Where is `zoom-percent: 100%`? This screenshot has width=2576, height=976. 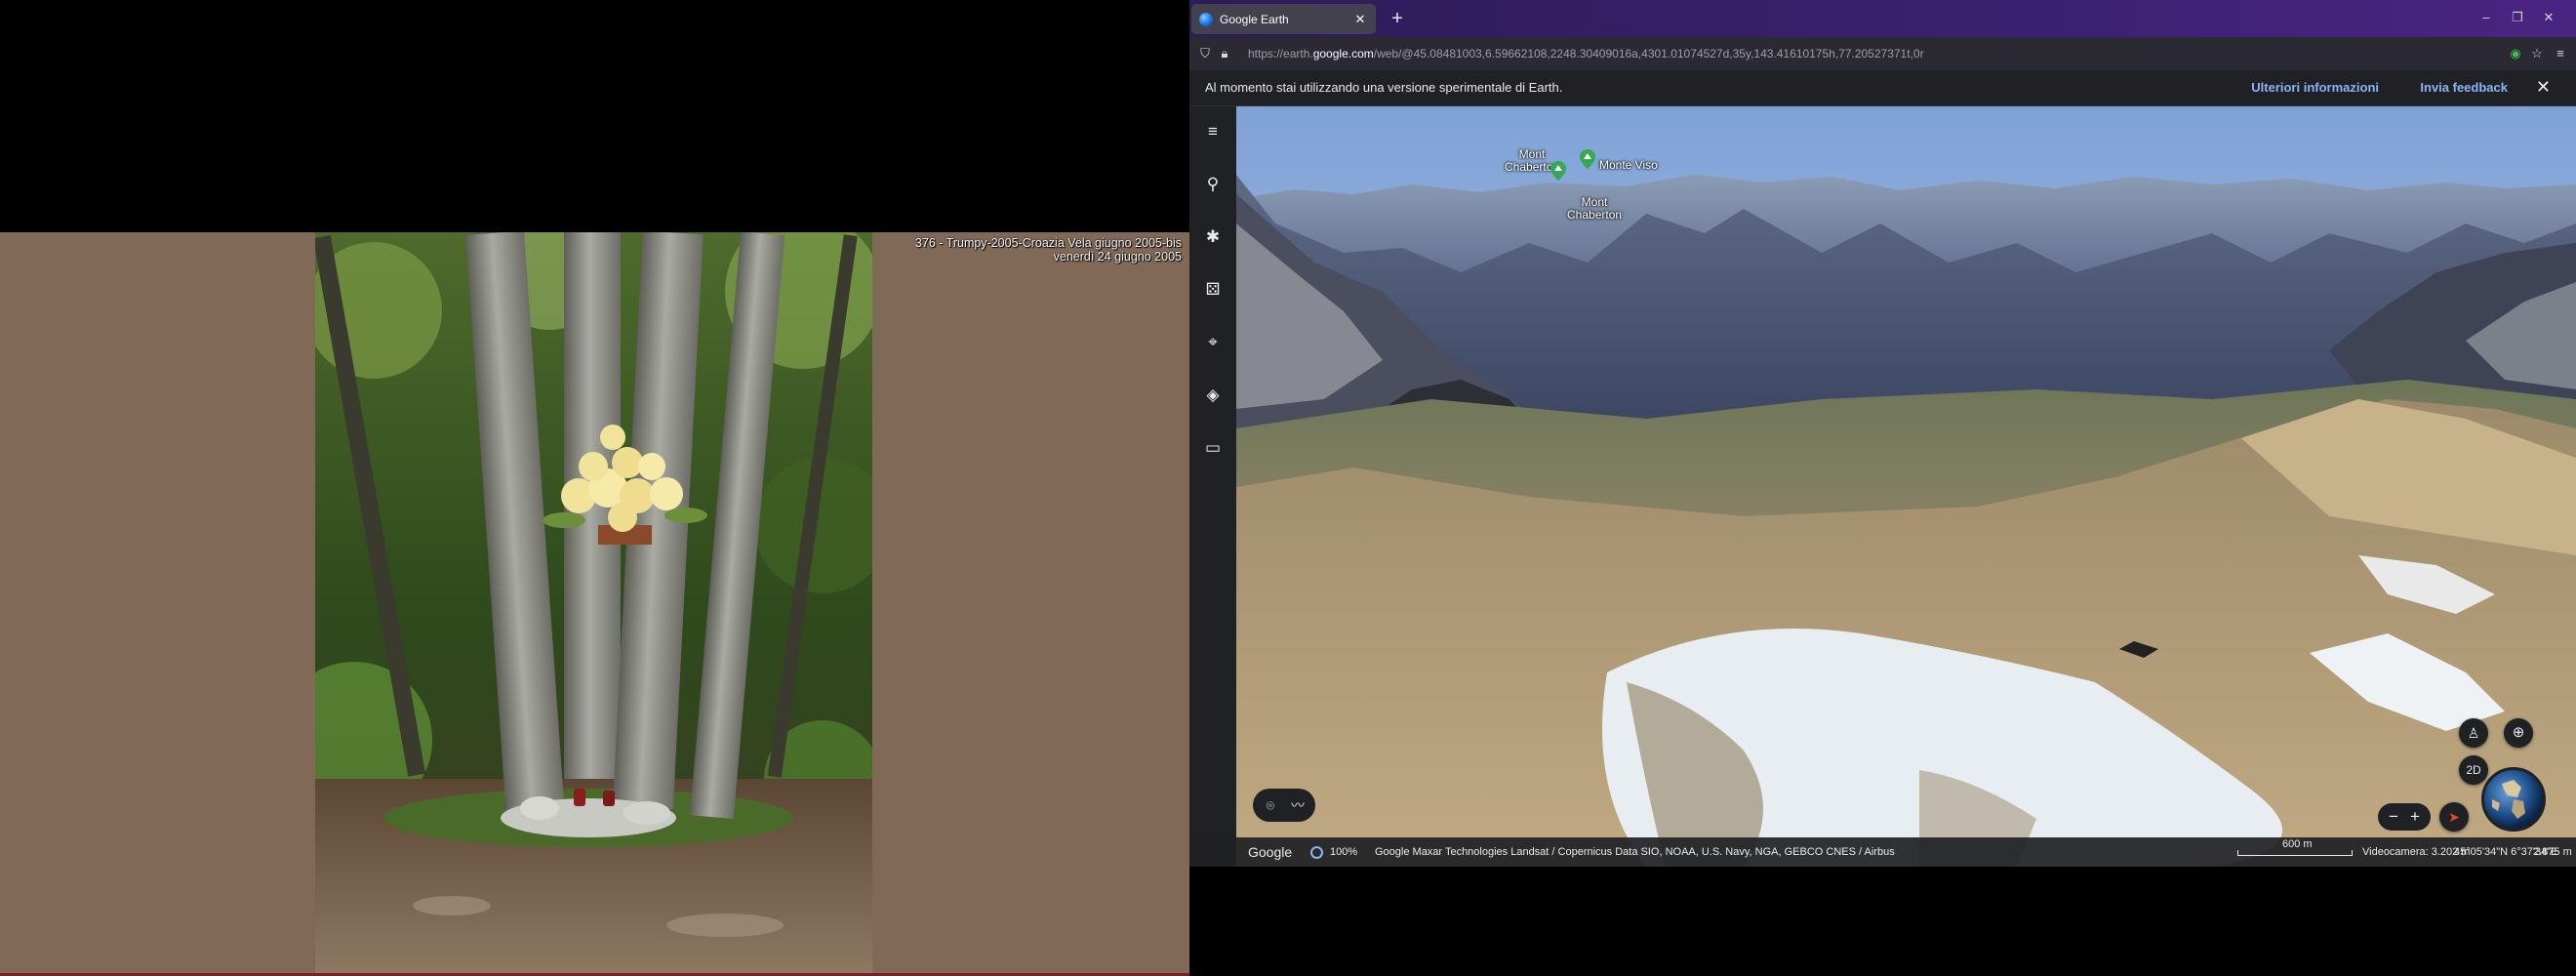 zoom-percent: 100% is located at coordinates (1344, 852).